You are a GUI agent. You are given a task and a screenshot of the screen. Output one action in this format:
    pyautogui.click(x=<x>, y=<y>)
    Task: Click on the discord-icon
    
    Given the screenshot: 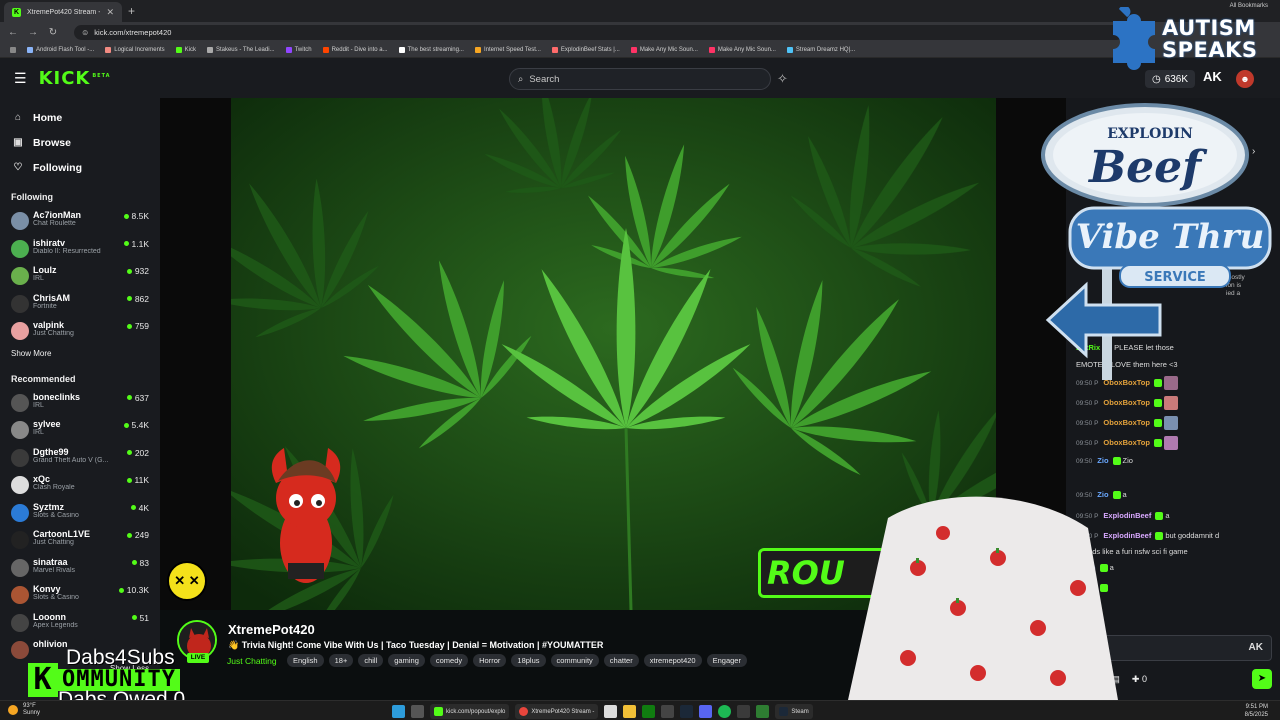 What is the action you would take?
    pyautogui.click(x=706, y=711)
    